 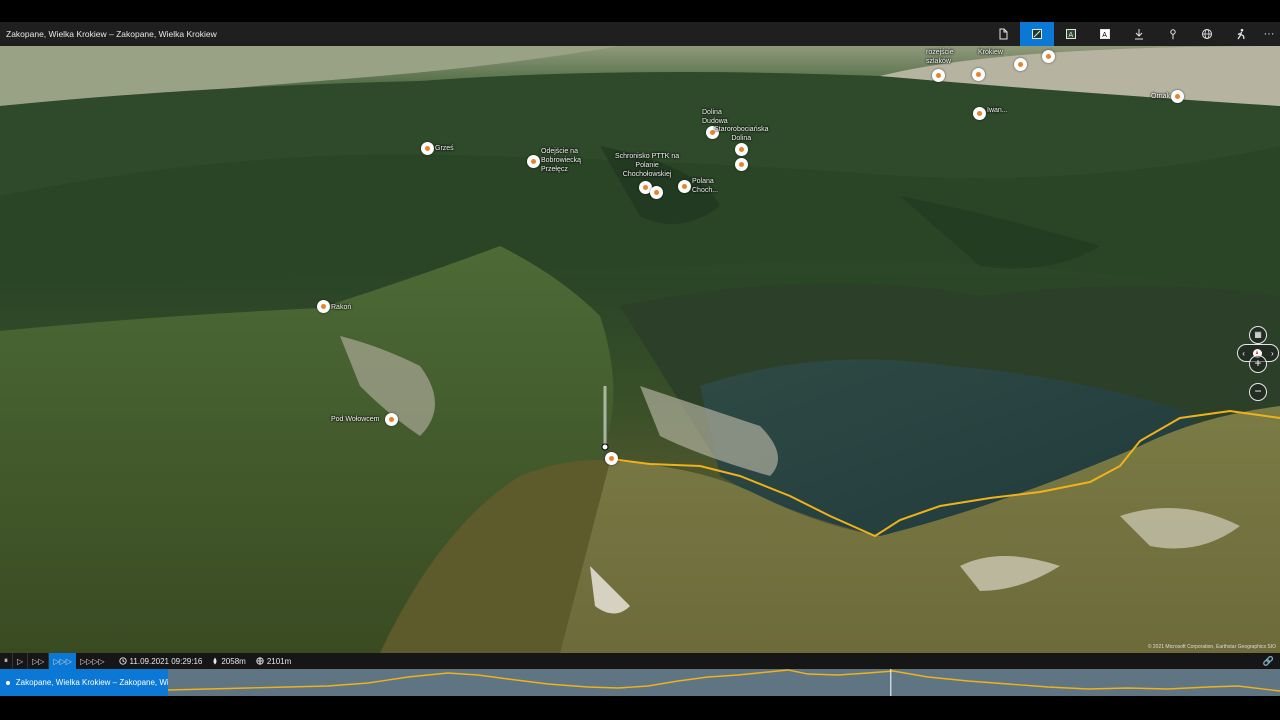 I want to click on poi-marker-iwan, so click(x=979, y=113).